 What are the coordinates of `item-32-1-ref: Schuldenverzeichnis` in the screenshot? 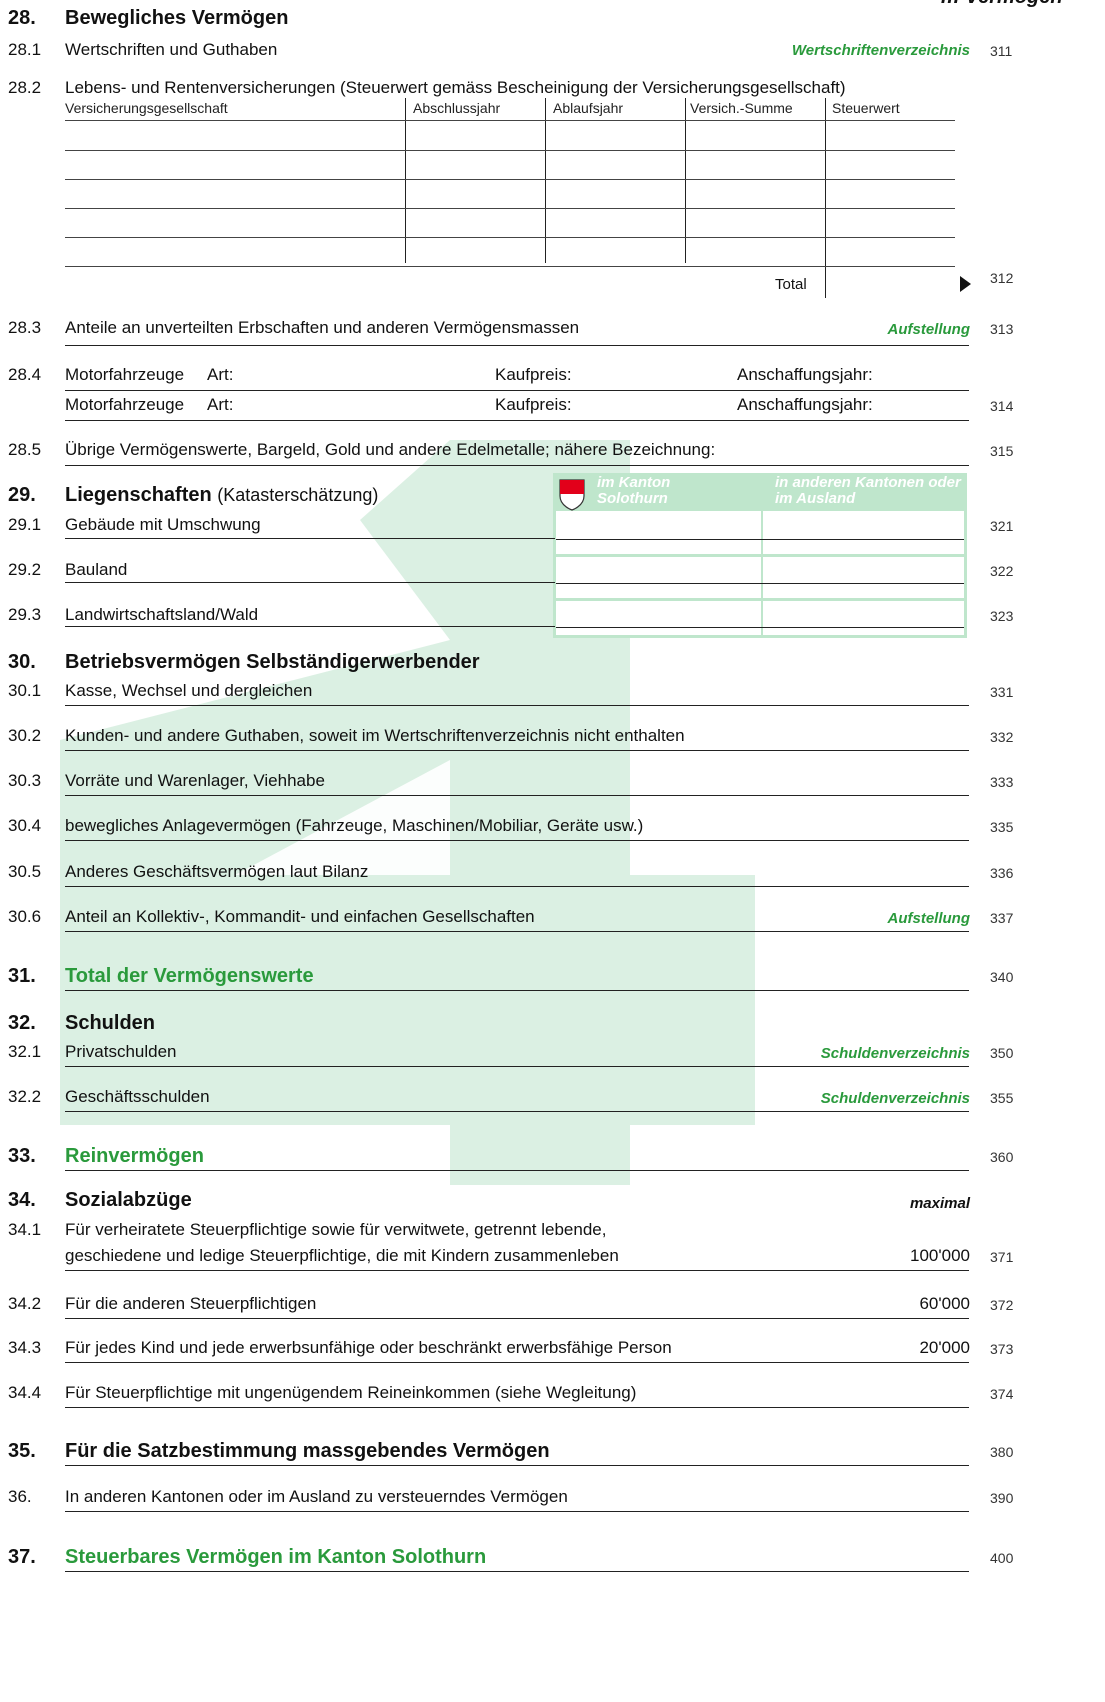 It's located at (895, 1053).